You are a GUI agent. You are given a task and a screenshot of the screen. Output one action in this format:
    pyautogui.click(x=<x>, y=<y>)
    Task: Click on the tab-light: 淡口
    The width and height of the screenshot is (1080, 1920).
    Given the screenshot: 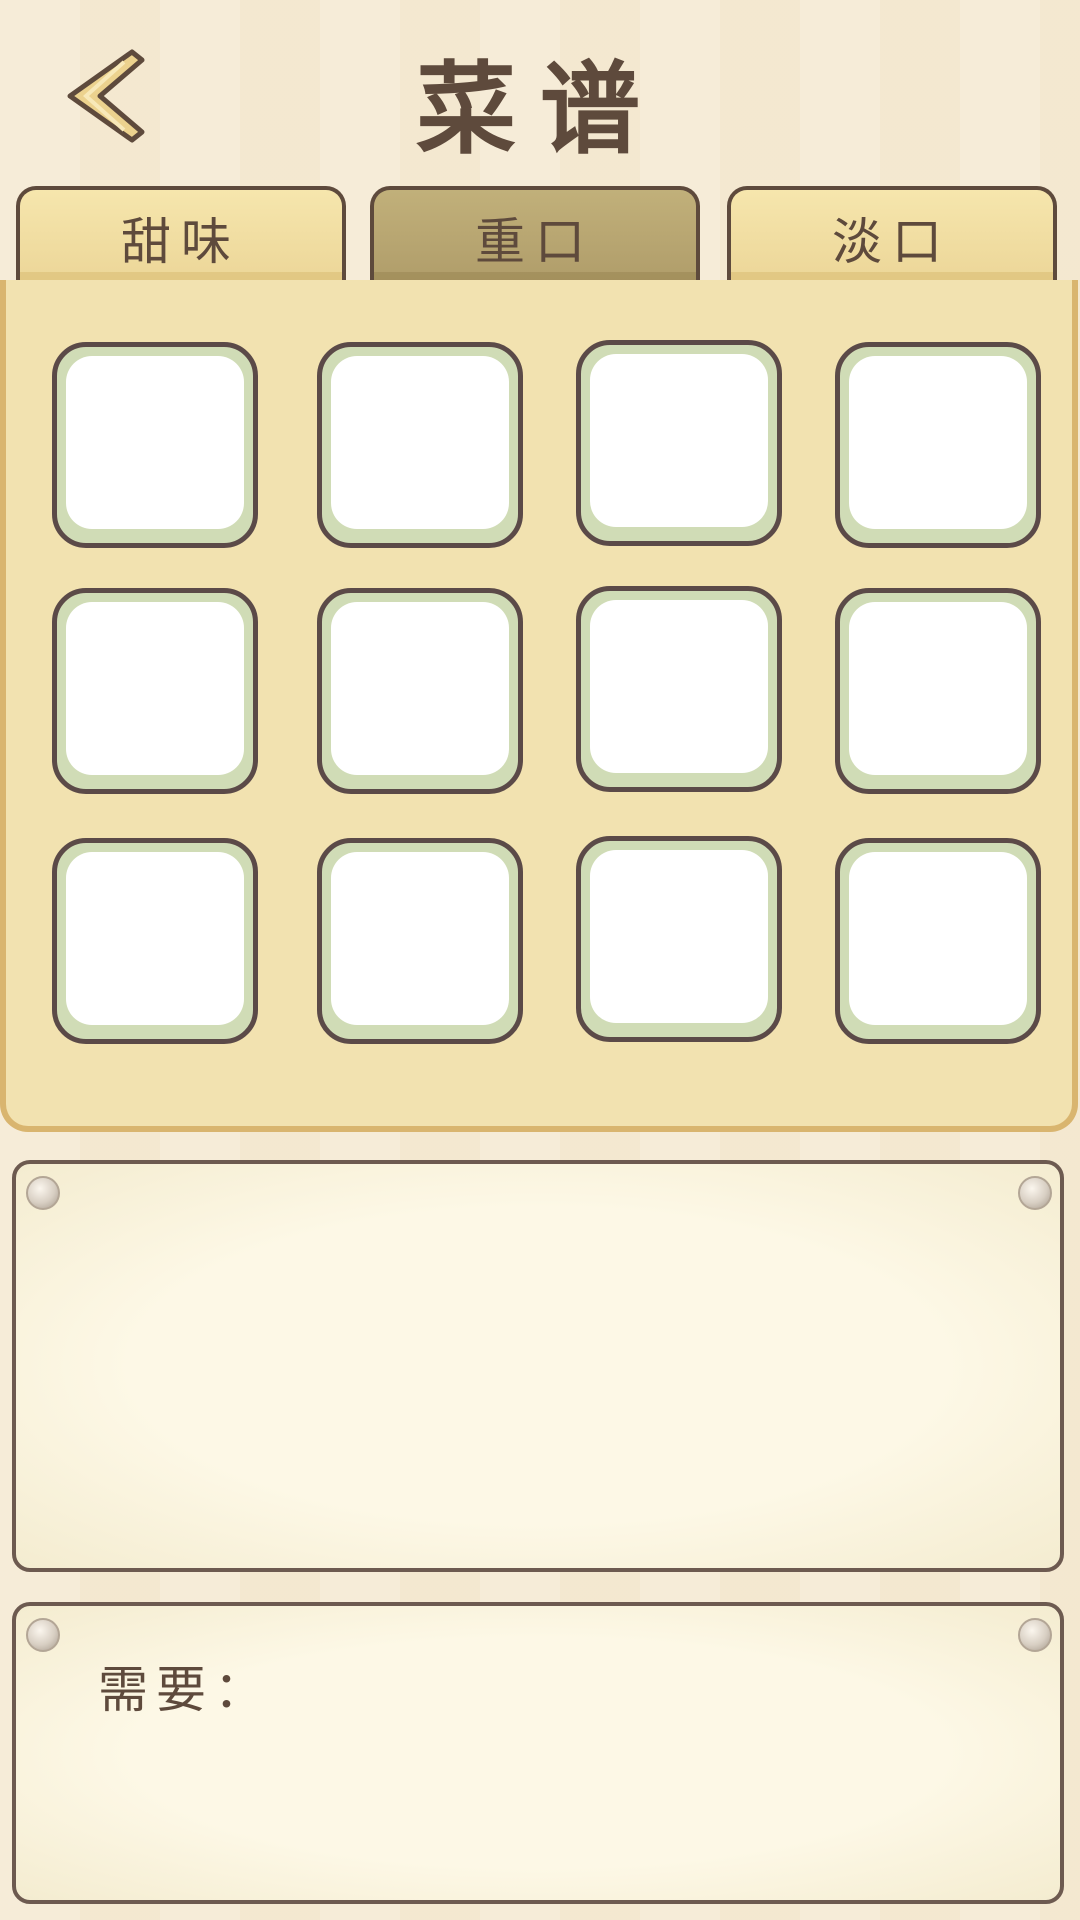 What is the action you would take?
    pyautogui.click(x=892, y=234)
    